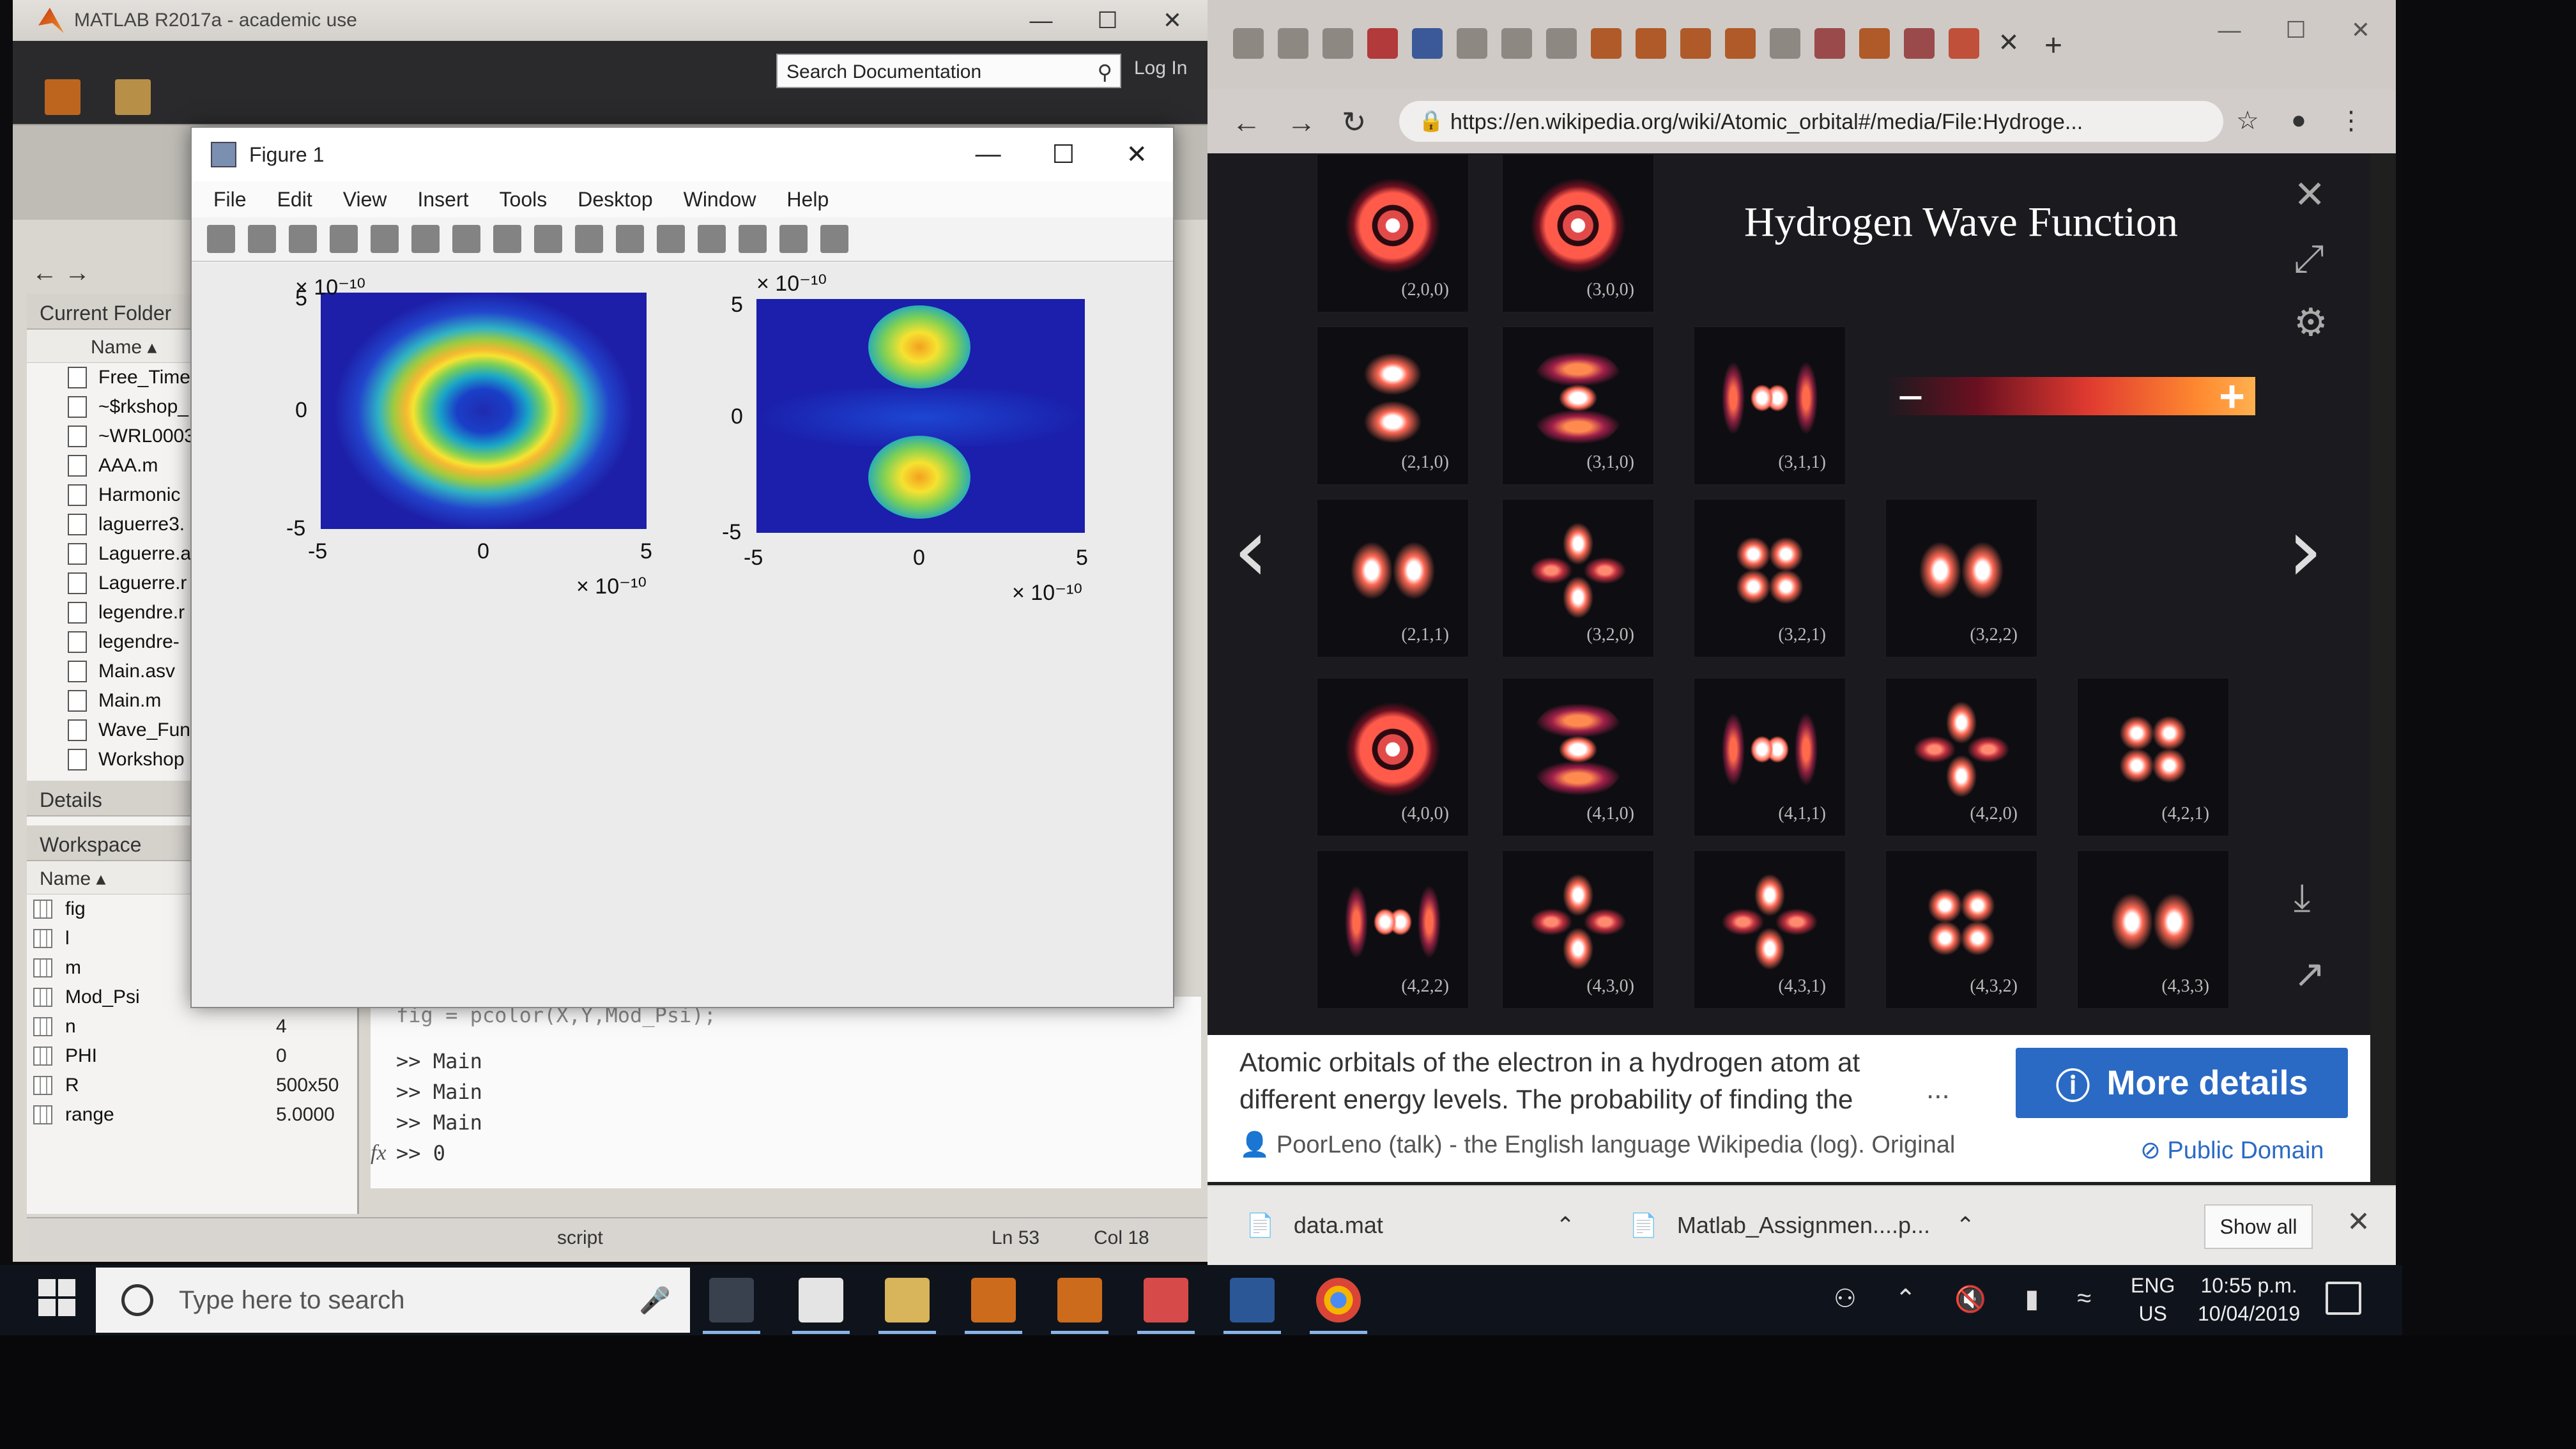 This screenshot has height=1449, width=2576. Describe the element at coordinates (821, 1306) in the screenshot. I see `mail-icon` at that location.